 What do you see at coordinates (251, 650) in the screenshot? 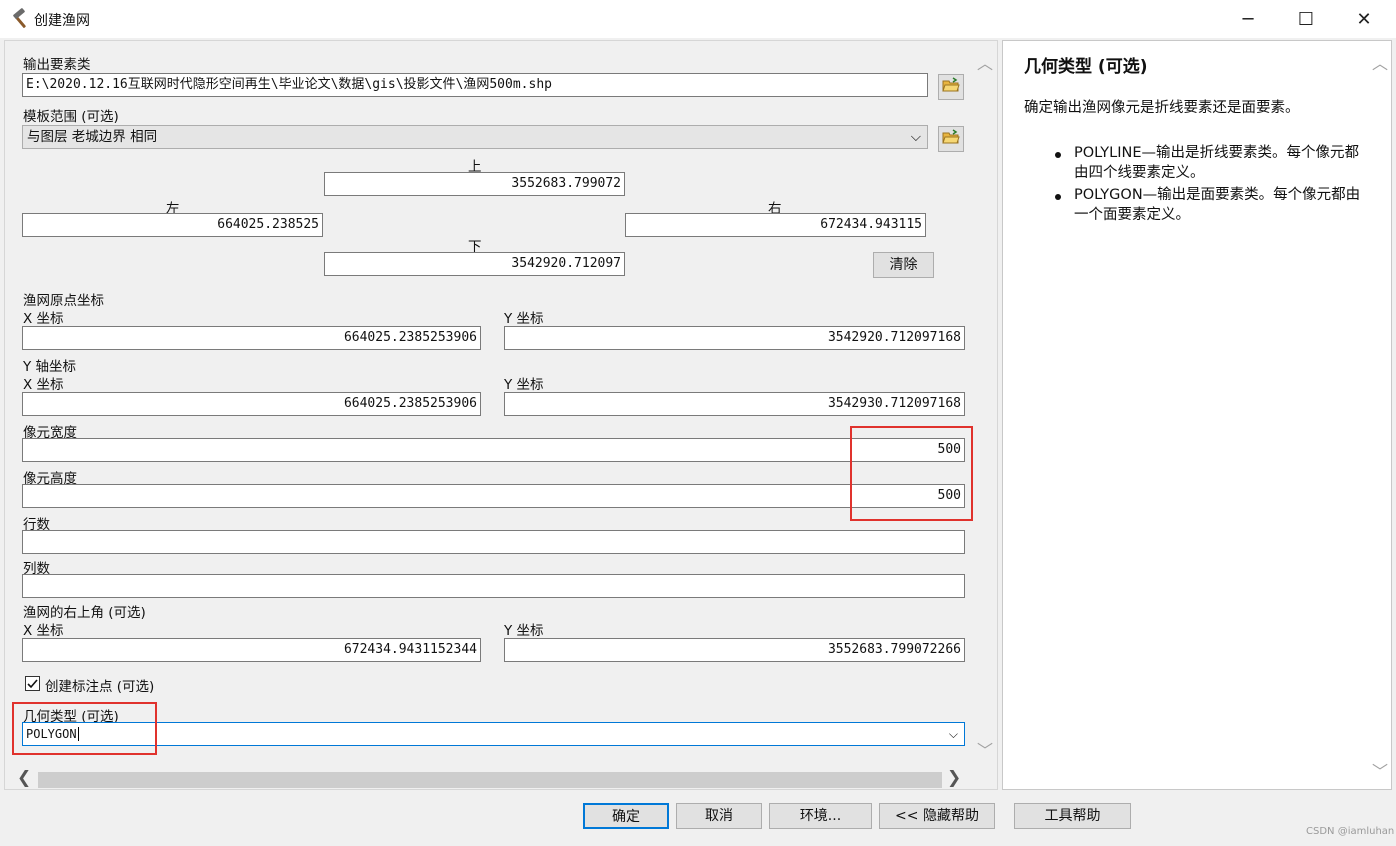
I see `corner-x-input: 672434.9431152344` at bounding box center [251, 650].